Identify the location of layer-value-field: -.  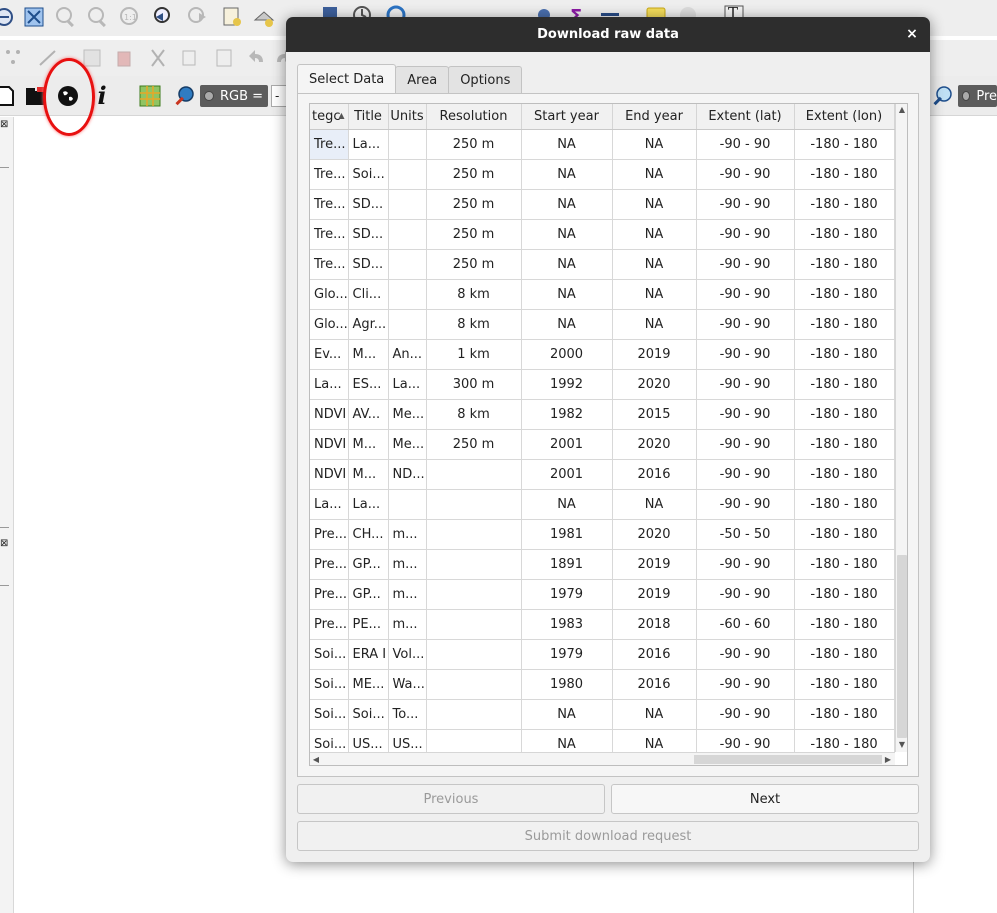
(279, 96).